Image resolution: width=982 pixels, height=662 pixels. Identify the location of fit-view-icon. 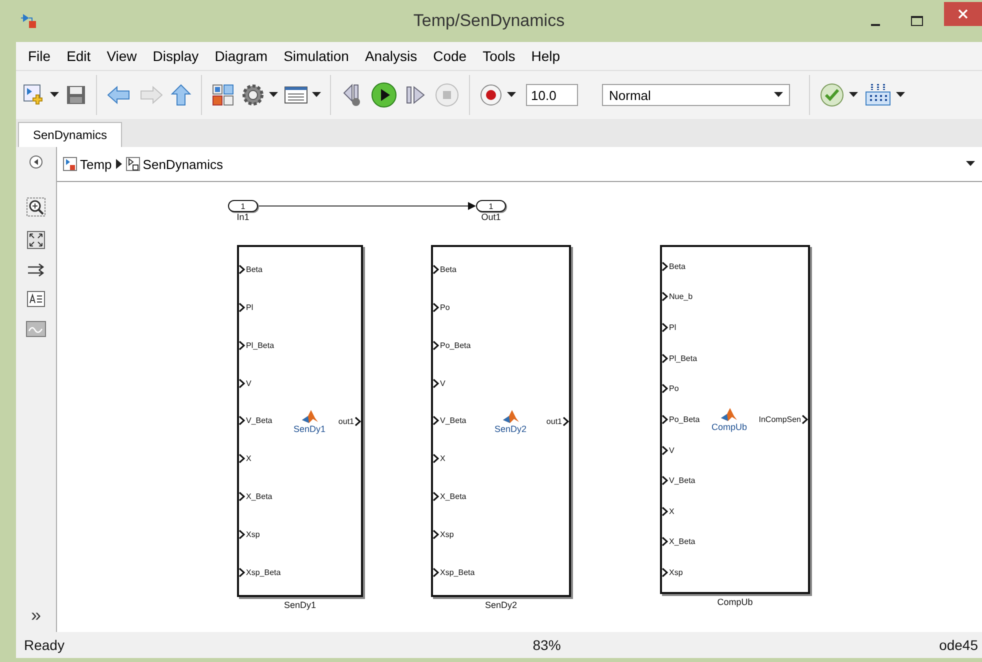
(36, 240).